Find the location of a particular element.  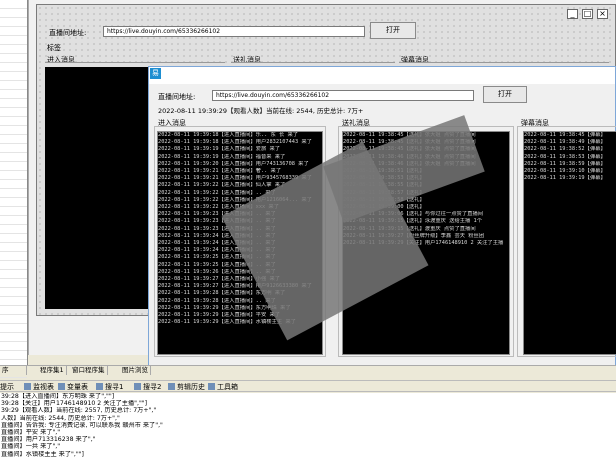

designer-label: 标签 is located at coordinates (54, 48).